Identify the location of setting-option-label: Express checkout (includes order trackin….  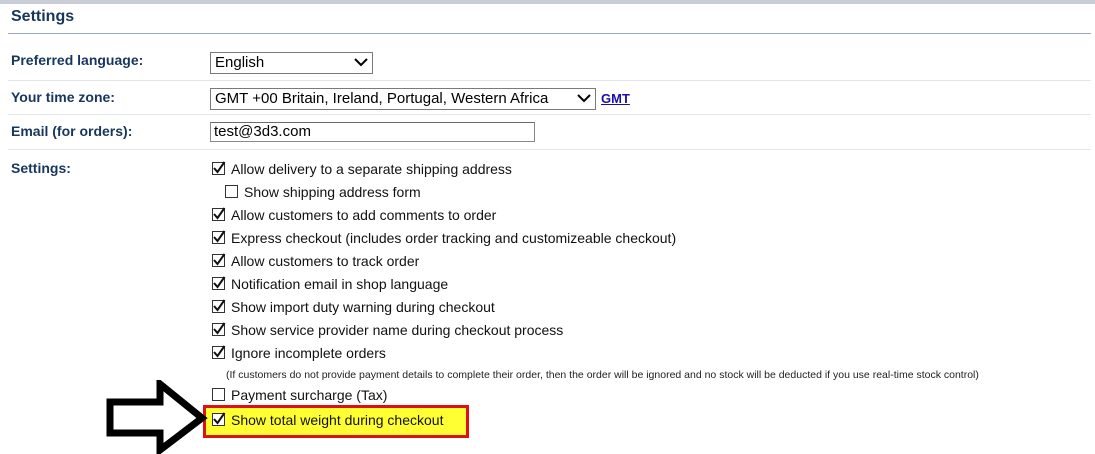
(454, 238).